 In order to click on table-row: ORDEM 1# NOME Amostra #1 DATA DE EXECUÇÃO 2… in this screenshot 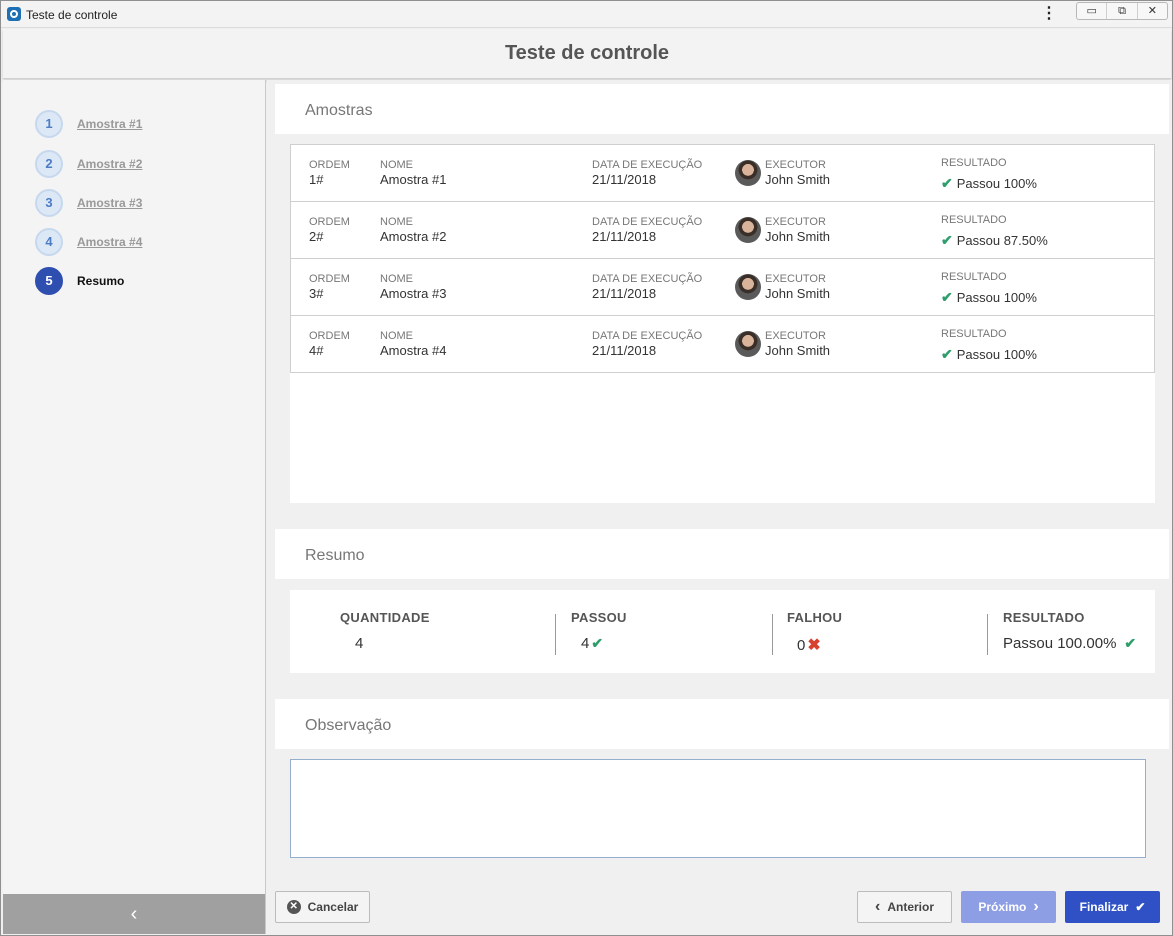, I will do `click(722, 173)`.